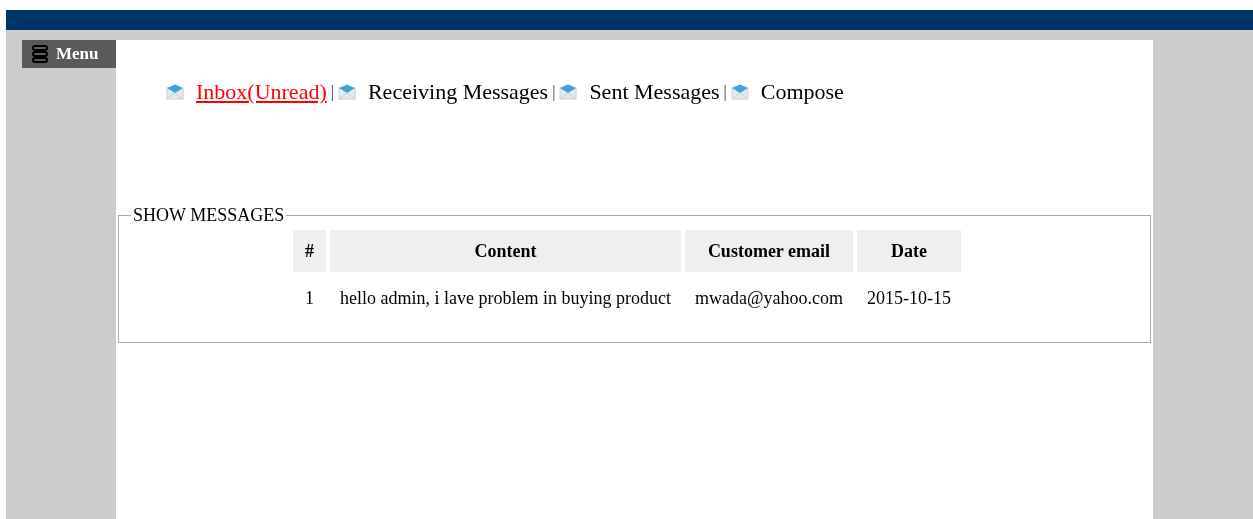  I want to click on nav-link: Inbox(Unread), so click(261, 92).